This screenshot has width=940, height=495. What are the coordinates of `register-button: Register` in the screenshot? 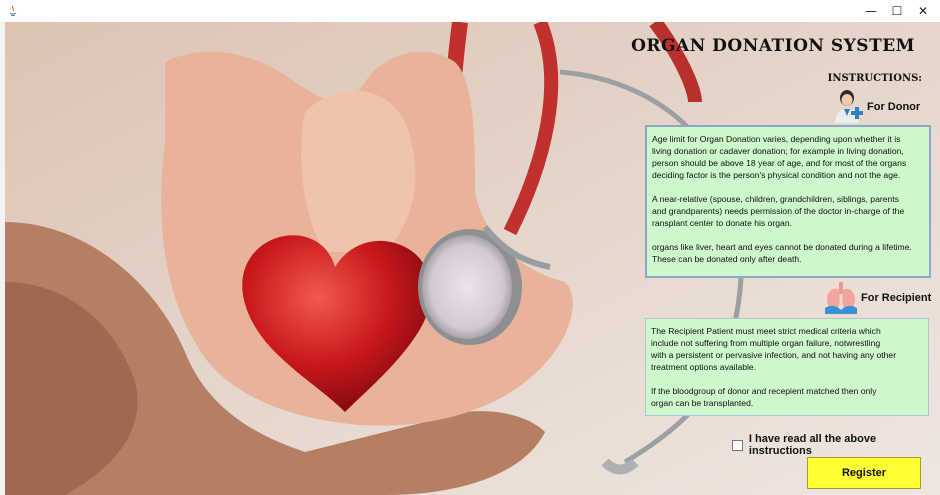 It's located at (864, 473).